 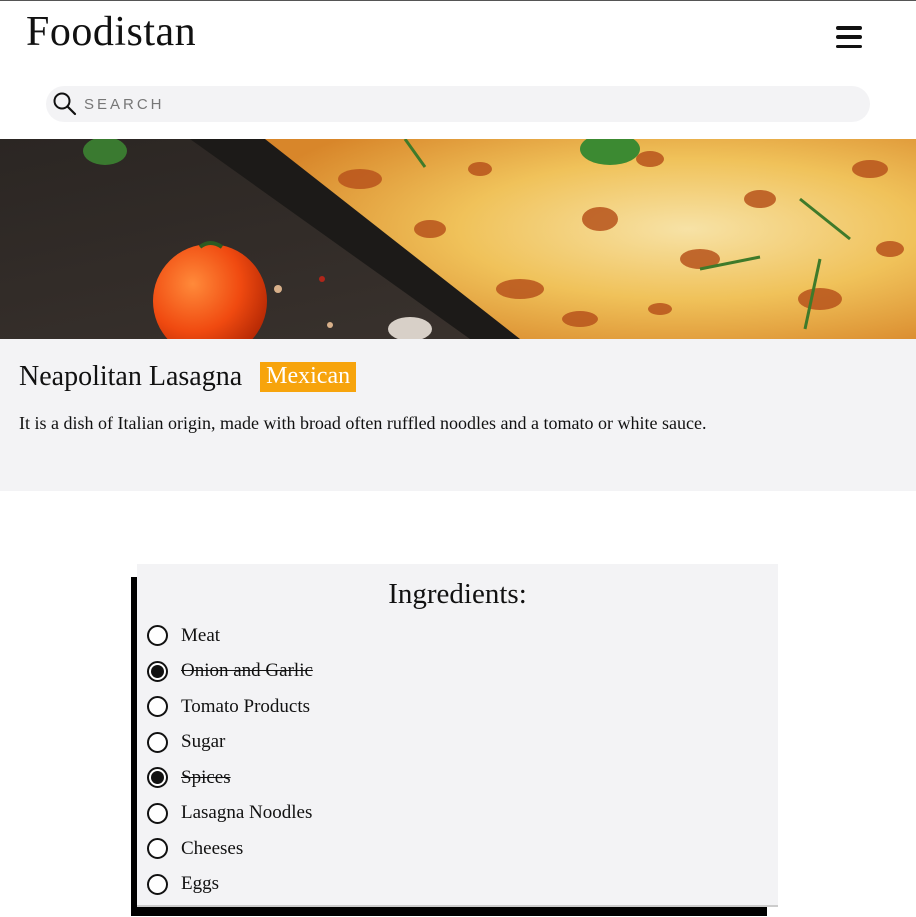 I want to click on ingredients-heading: Ingredients:, so click(x=457, y=594).